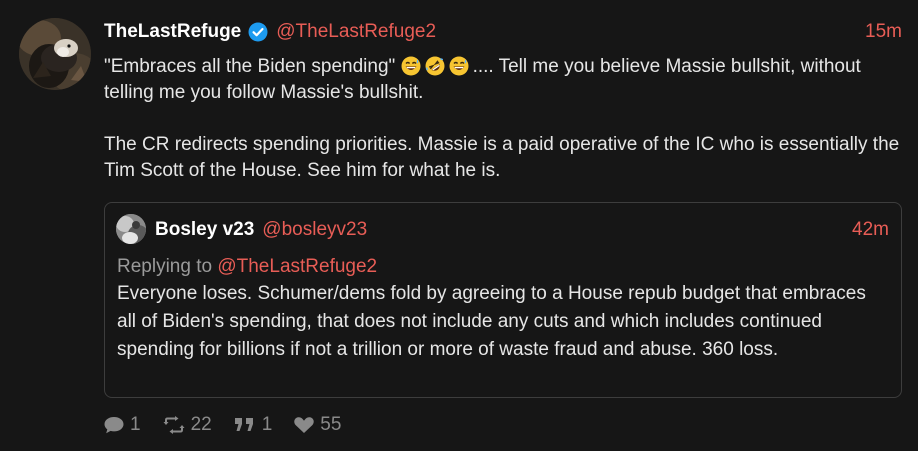 This screenshot has height=451, width=918. I want to click on verified-badge-icon, so click(258, 32).